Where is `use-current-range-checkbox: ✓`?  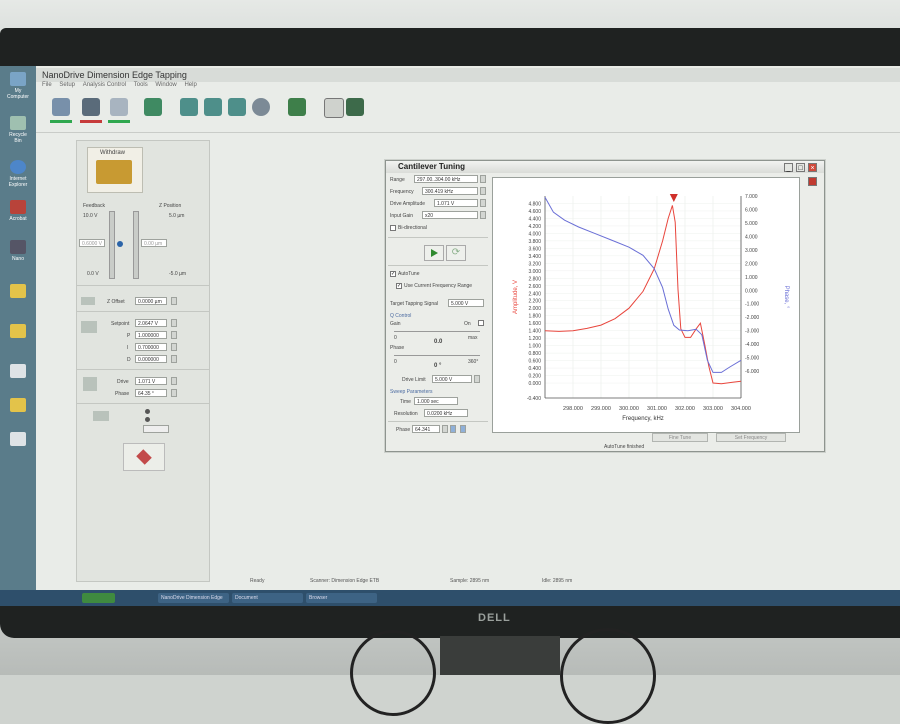 use-current-range-checkbox: ✓ is located at coordinates (399, 286).